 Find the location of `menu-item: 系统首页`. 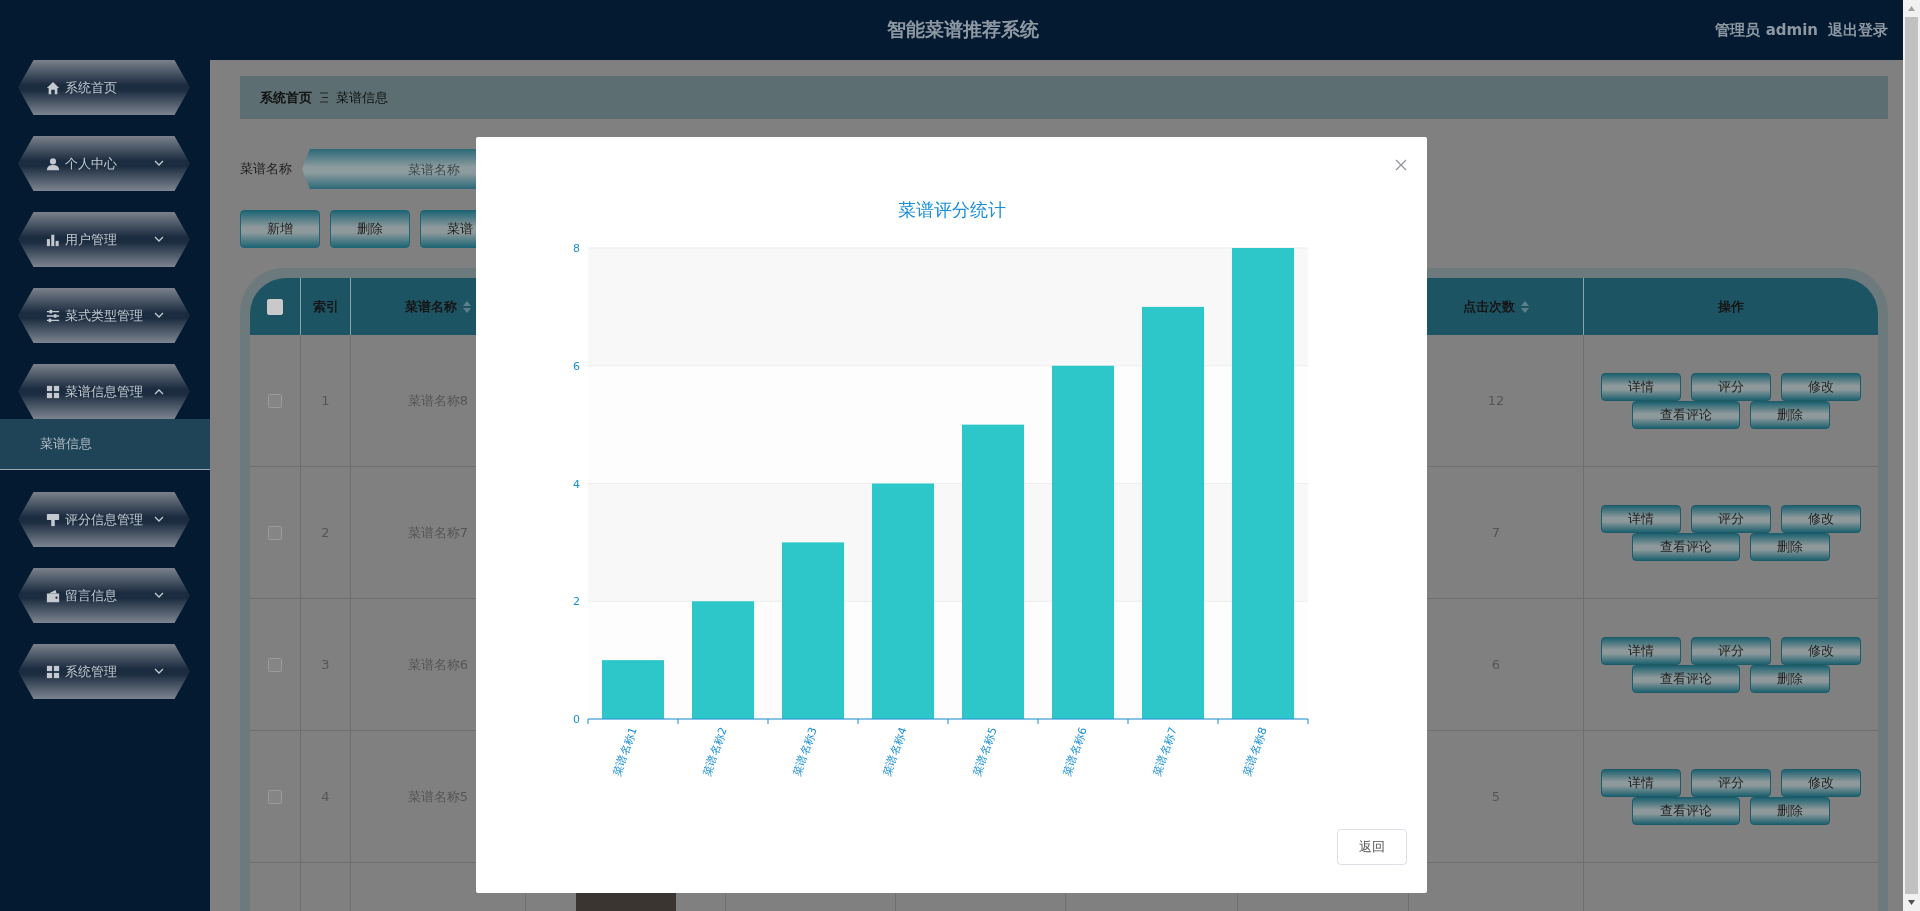

menu-item: 系统首页 is located at coordinates (104, 87).